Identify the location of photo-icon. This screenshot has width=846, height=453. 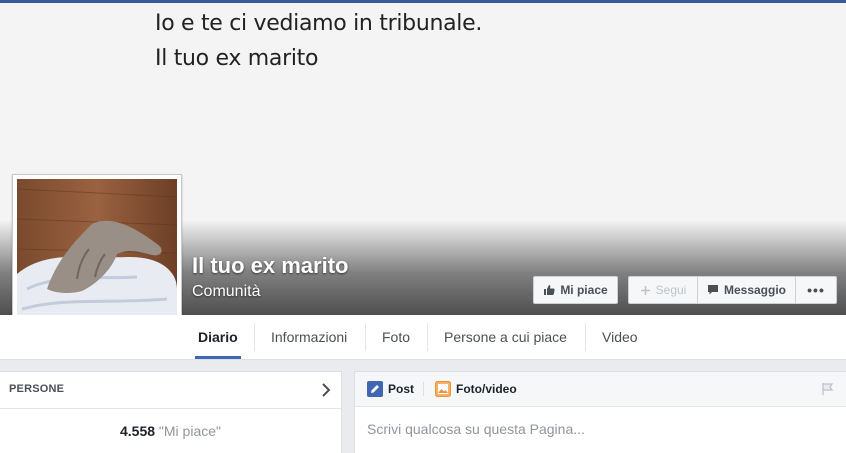
(443, 389).